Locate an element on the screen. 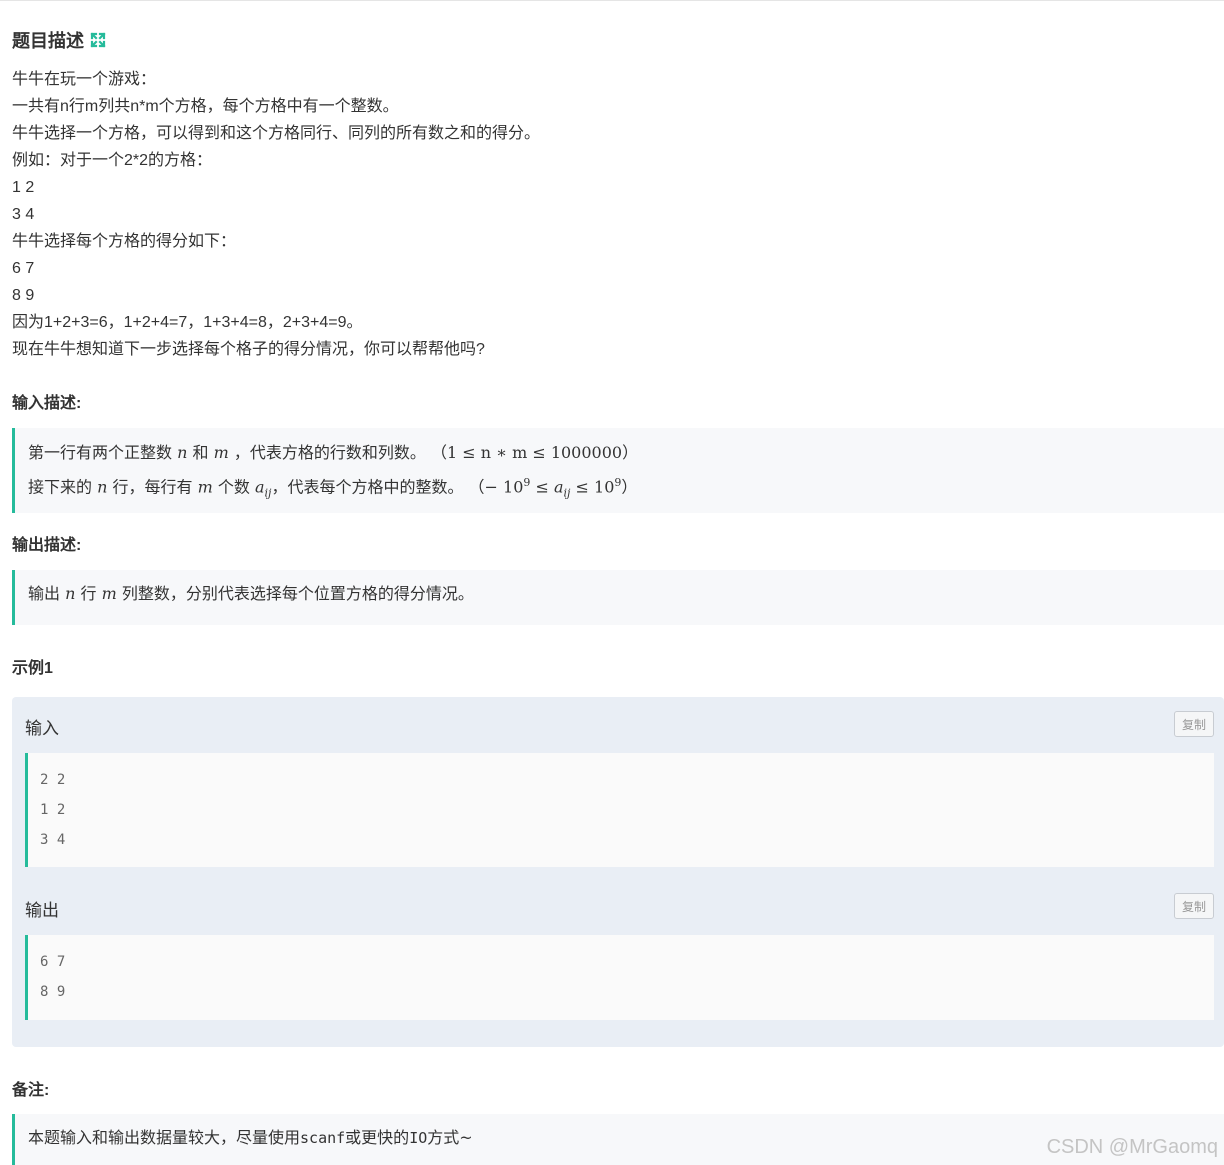  desc-line: 例如：对于一个2*2的方格： is located at coordinates (112, 160).